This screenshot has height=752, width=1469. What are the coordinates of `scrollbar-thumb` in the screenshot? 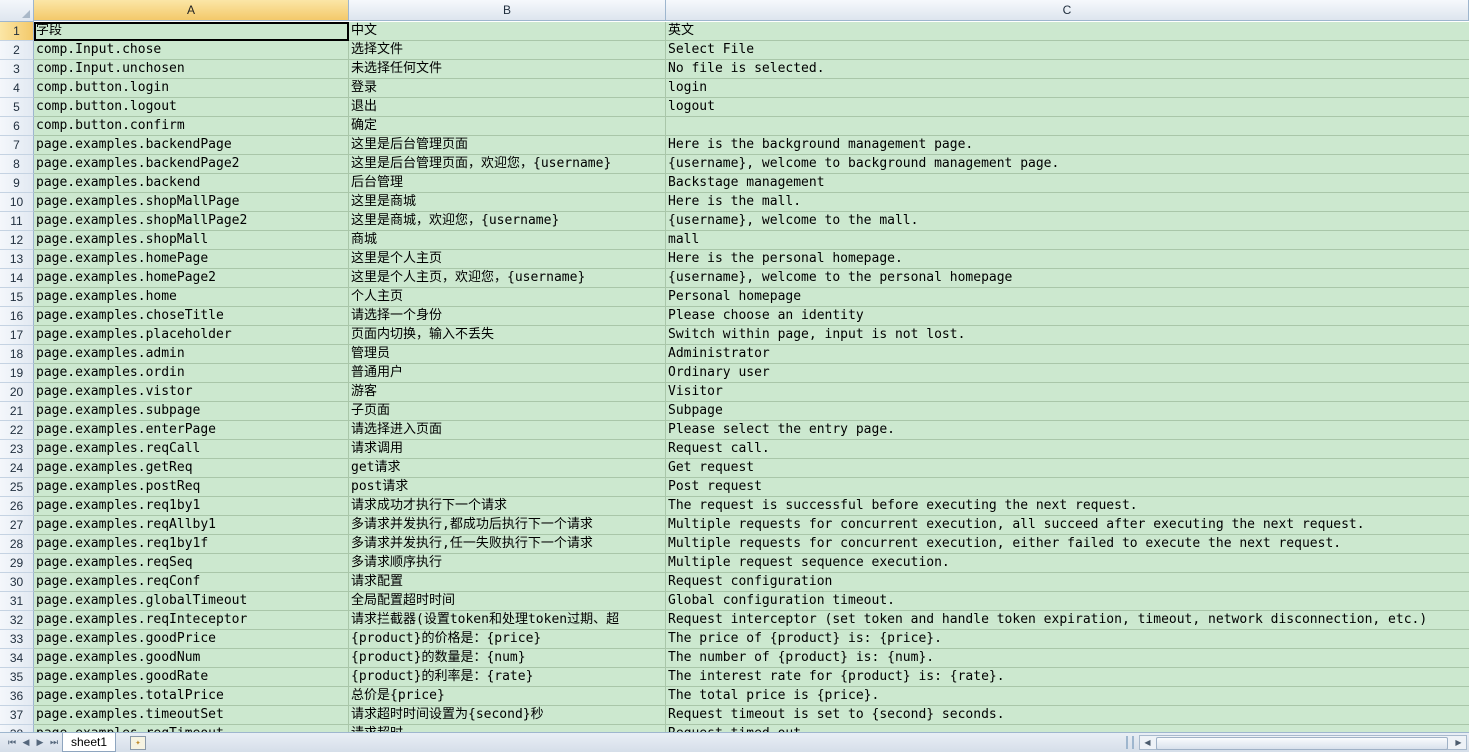 It's located at (1302, 743).